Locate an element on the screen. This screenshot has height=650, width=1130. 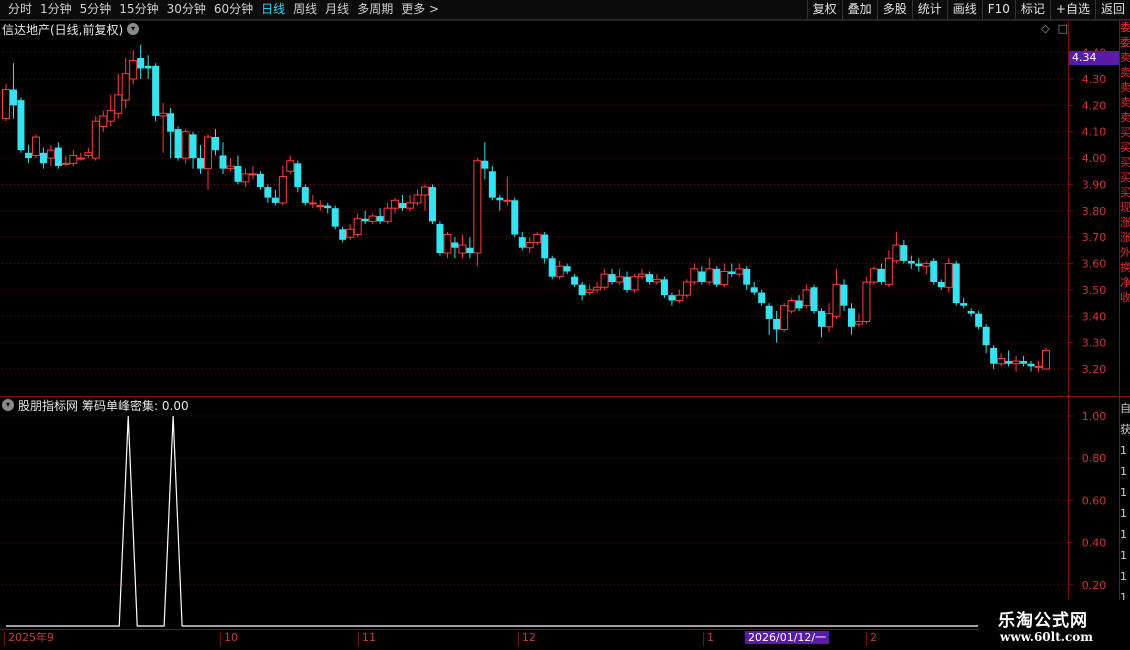
price-axis-label: 4.00 is located at coordinates (1094, 158).